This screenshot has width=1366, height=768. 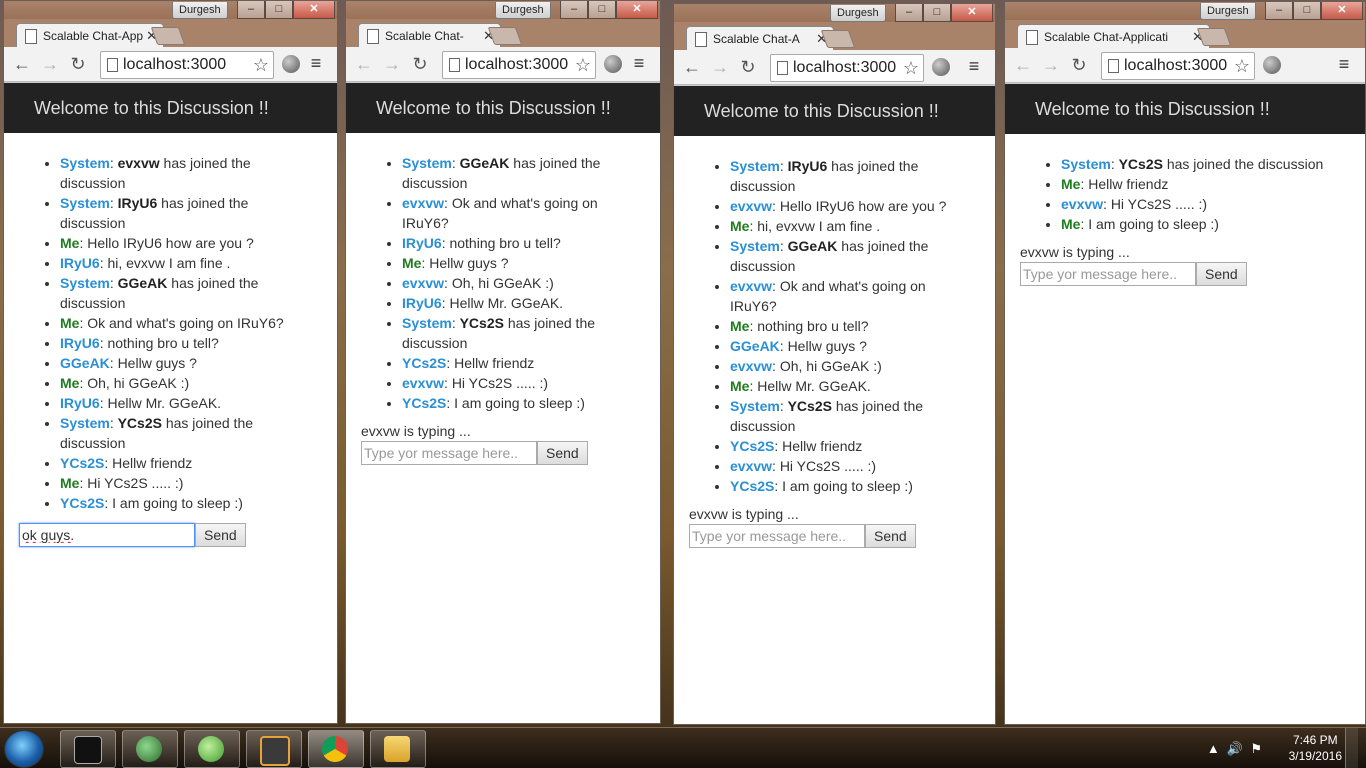 What do you see at coordinates (188, 323) in the screenshot?
I see `chat-message: Me: Ok and what's going on IRuY6?` at bounding box center [188, 323].